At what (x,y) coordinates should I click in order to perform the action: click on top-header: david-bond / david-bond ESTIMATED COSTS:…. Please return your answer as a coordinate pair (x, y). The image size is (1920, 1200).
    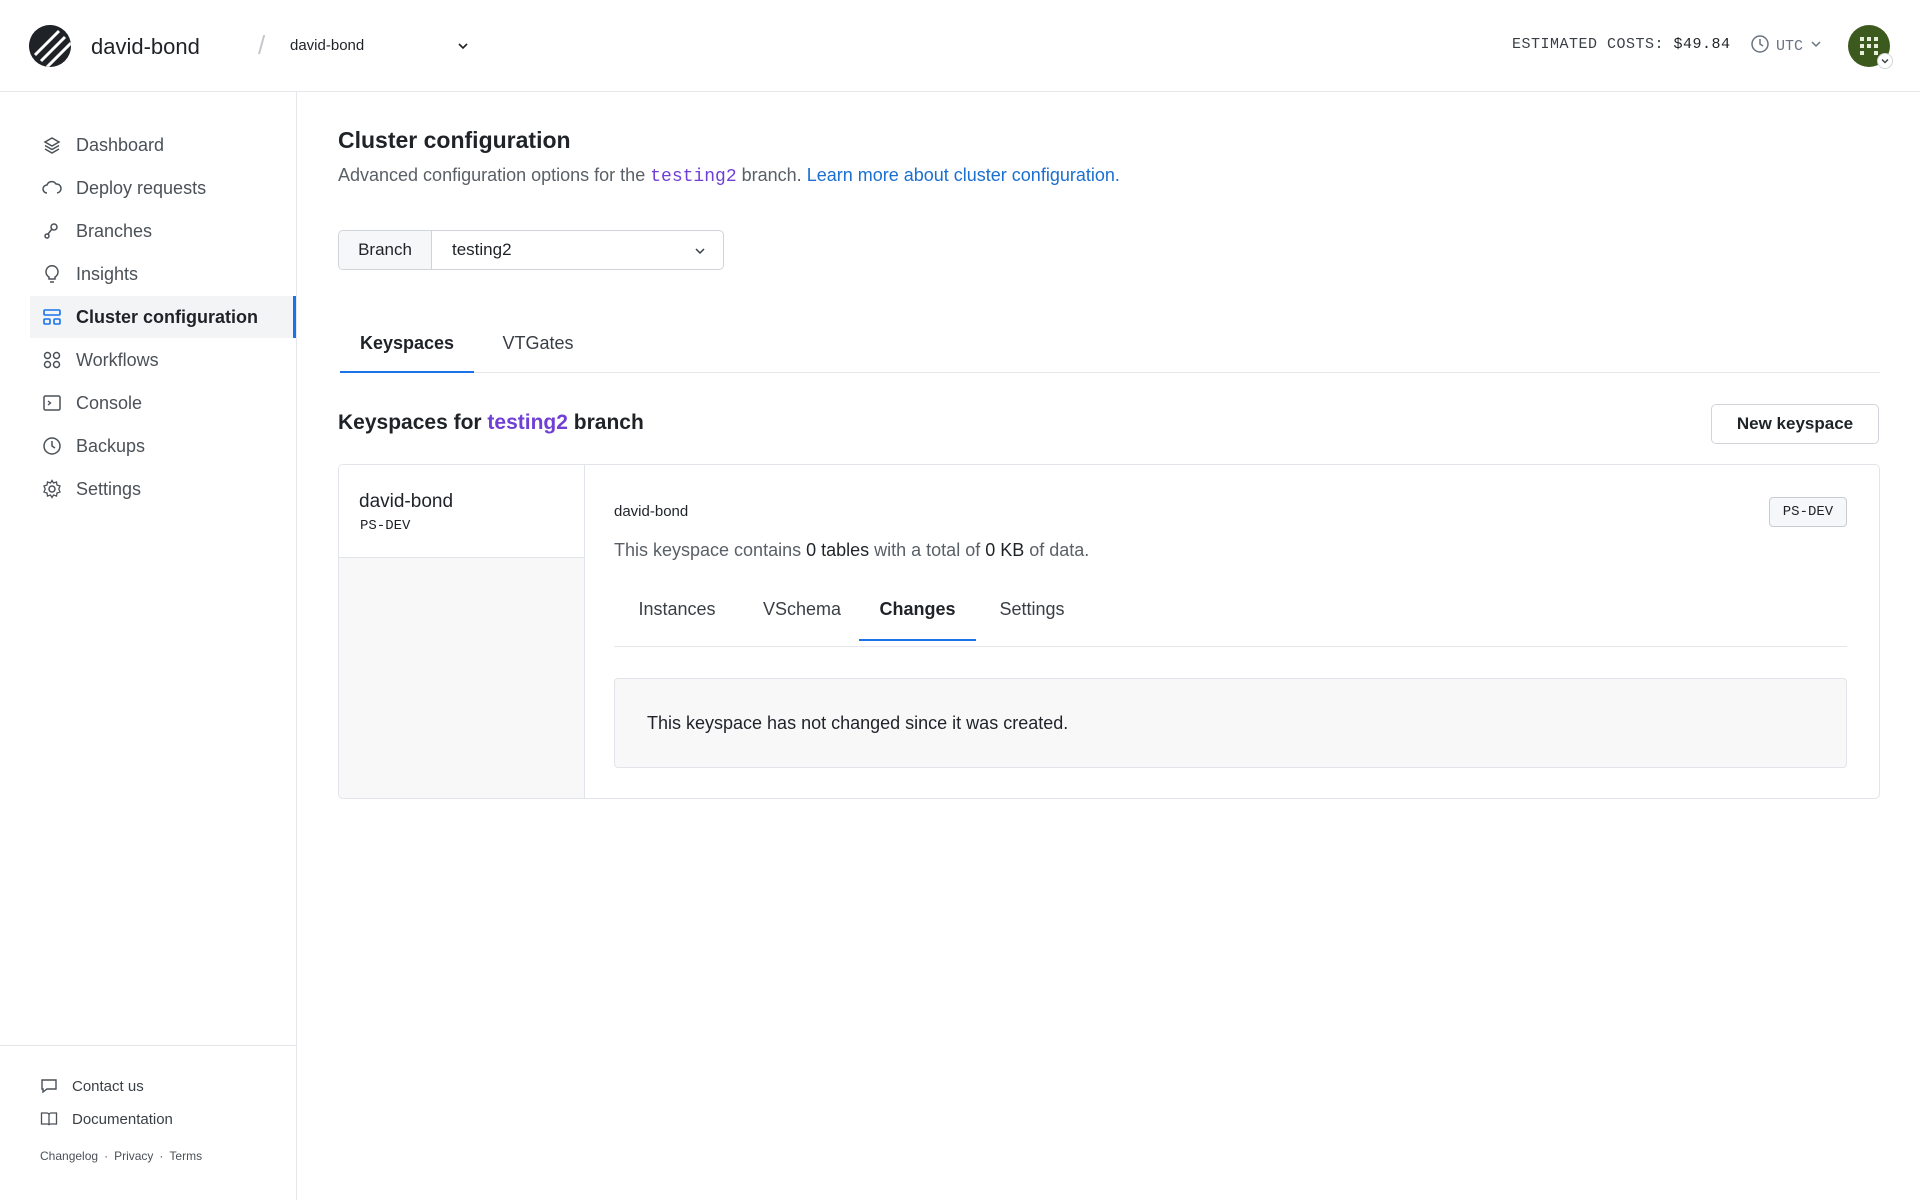
    Looking at the image, I should click on (960, 46).